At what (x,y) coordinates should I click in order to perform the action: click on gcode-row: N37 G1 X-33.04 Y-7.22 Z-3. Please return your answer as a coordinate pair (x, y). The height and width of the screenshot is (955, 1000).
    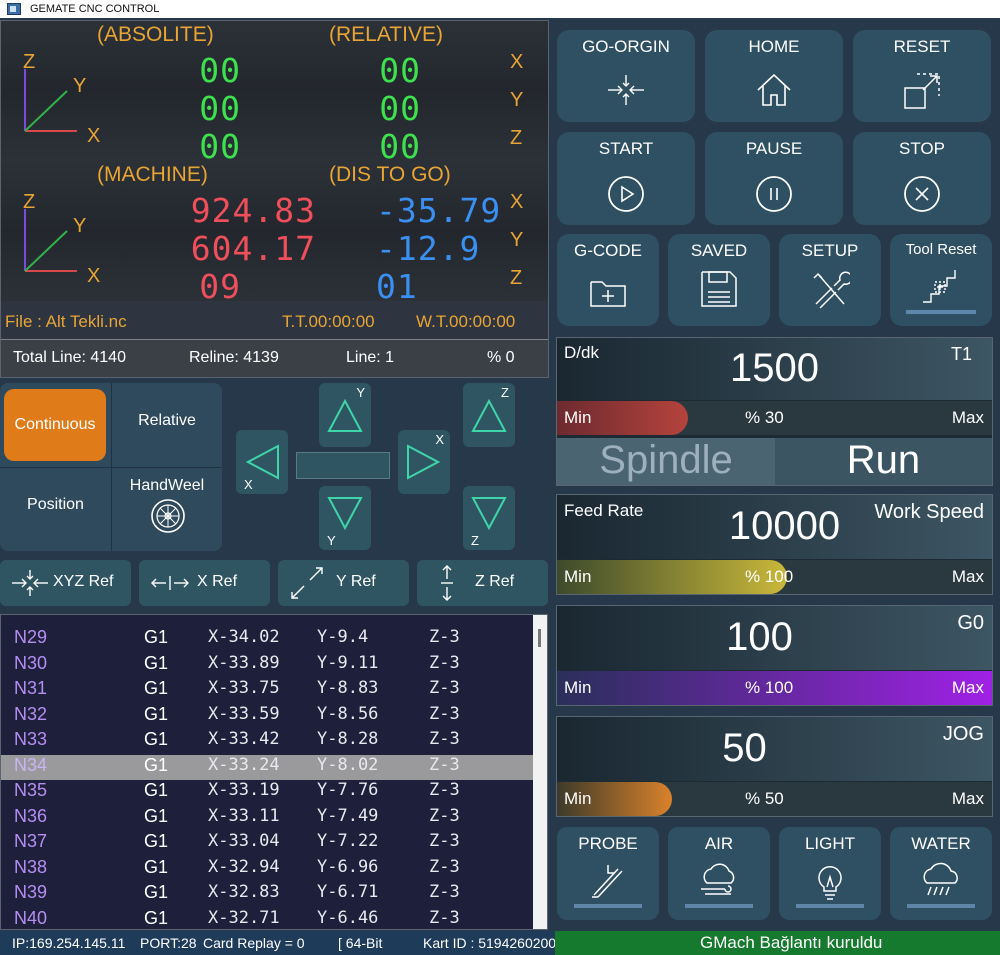
    Looking at the image, I should click on (267, 844).